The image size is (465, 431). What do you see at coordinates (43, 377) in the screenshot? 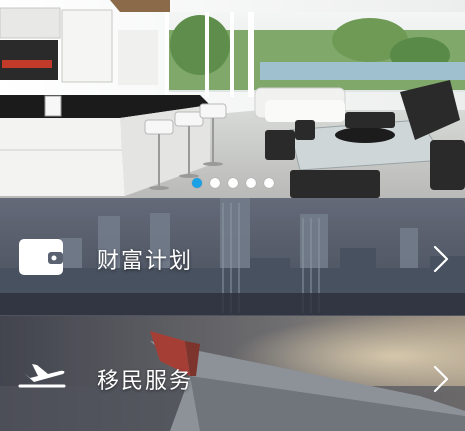
I see `airplane-icon` at bounding box center [43, 377].